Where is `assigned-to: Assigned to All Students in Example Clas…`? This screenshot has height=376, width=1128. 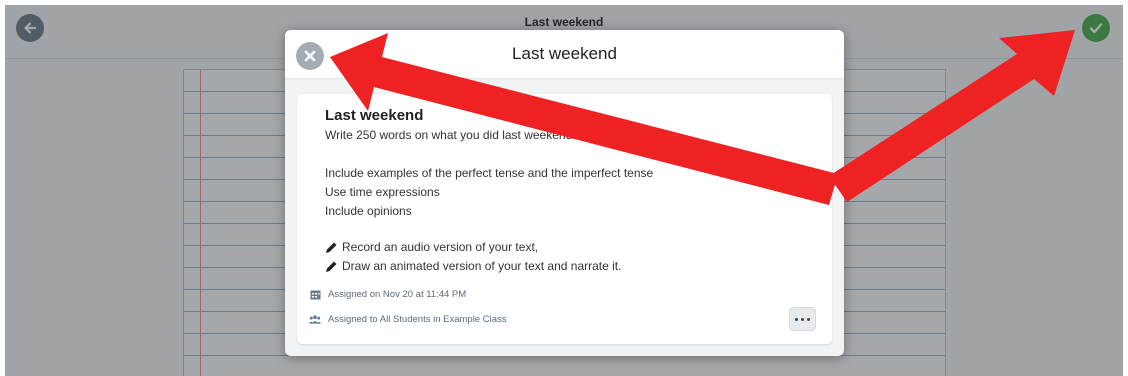 assigned-to: Assigned to All Students in Example Clas… is located at coordinates (407, 319).